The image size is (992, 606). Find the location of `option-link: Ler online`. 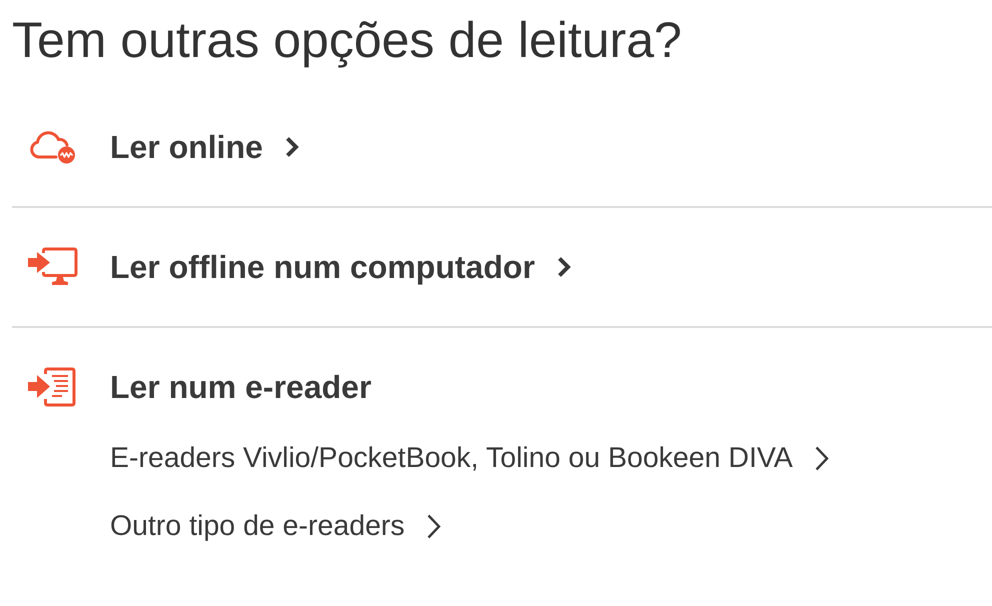

option-link: Ler online is located at coordinates (204, 147).